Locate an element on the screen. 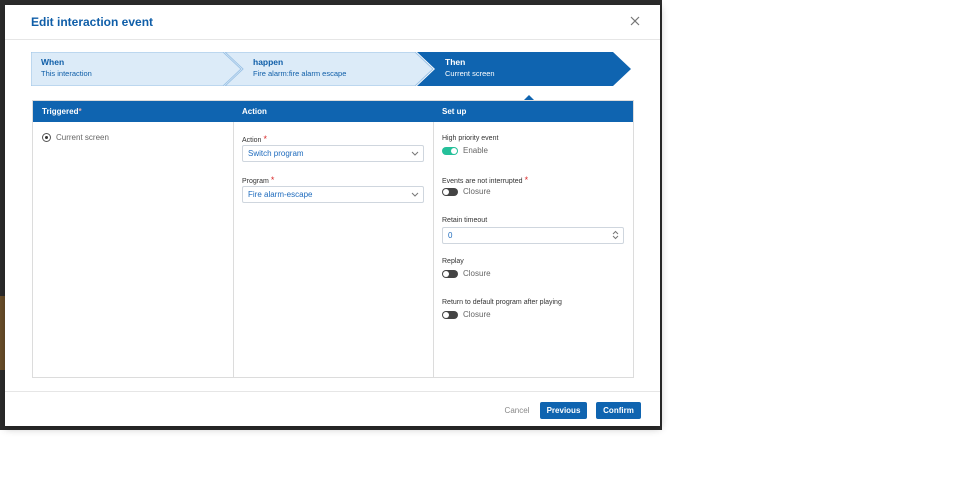  radio-label: Current screen is located at coordinates (82, 137).